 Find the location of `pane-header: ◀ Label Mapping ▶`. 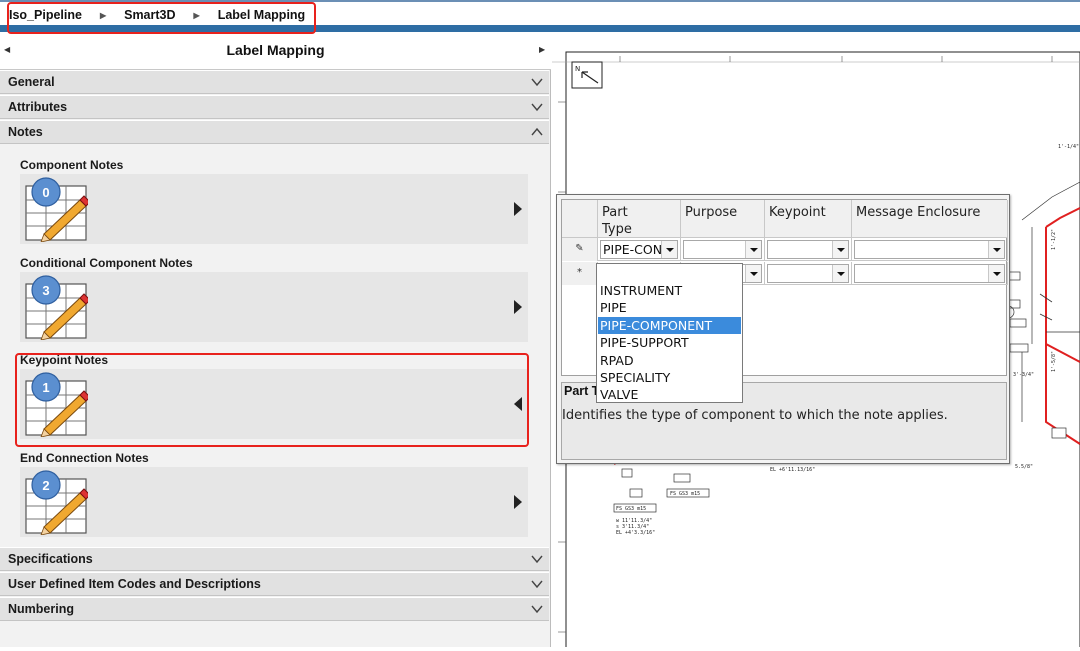

pane-header: ◀ Label Mapping ▶ is located at coordinates (275, 51).